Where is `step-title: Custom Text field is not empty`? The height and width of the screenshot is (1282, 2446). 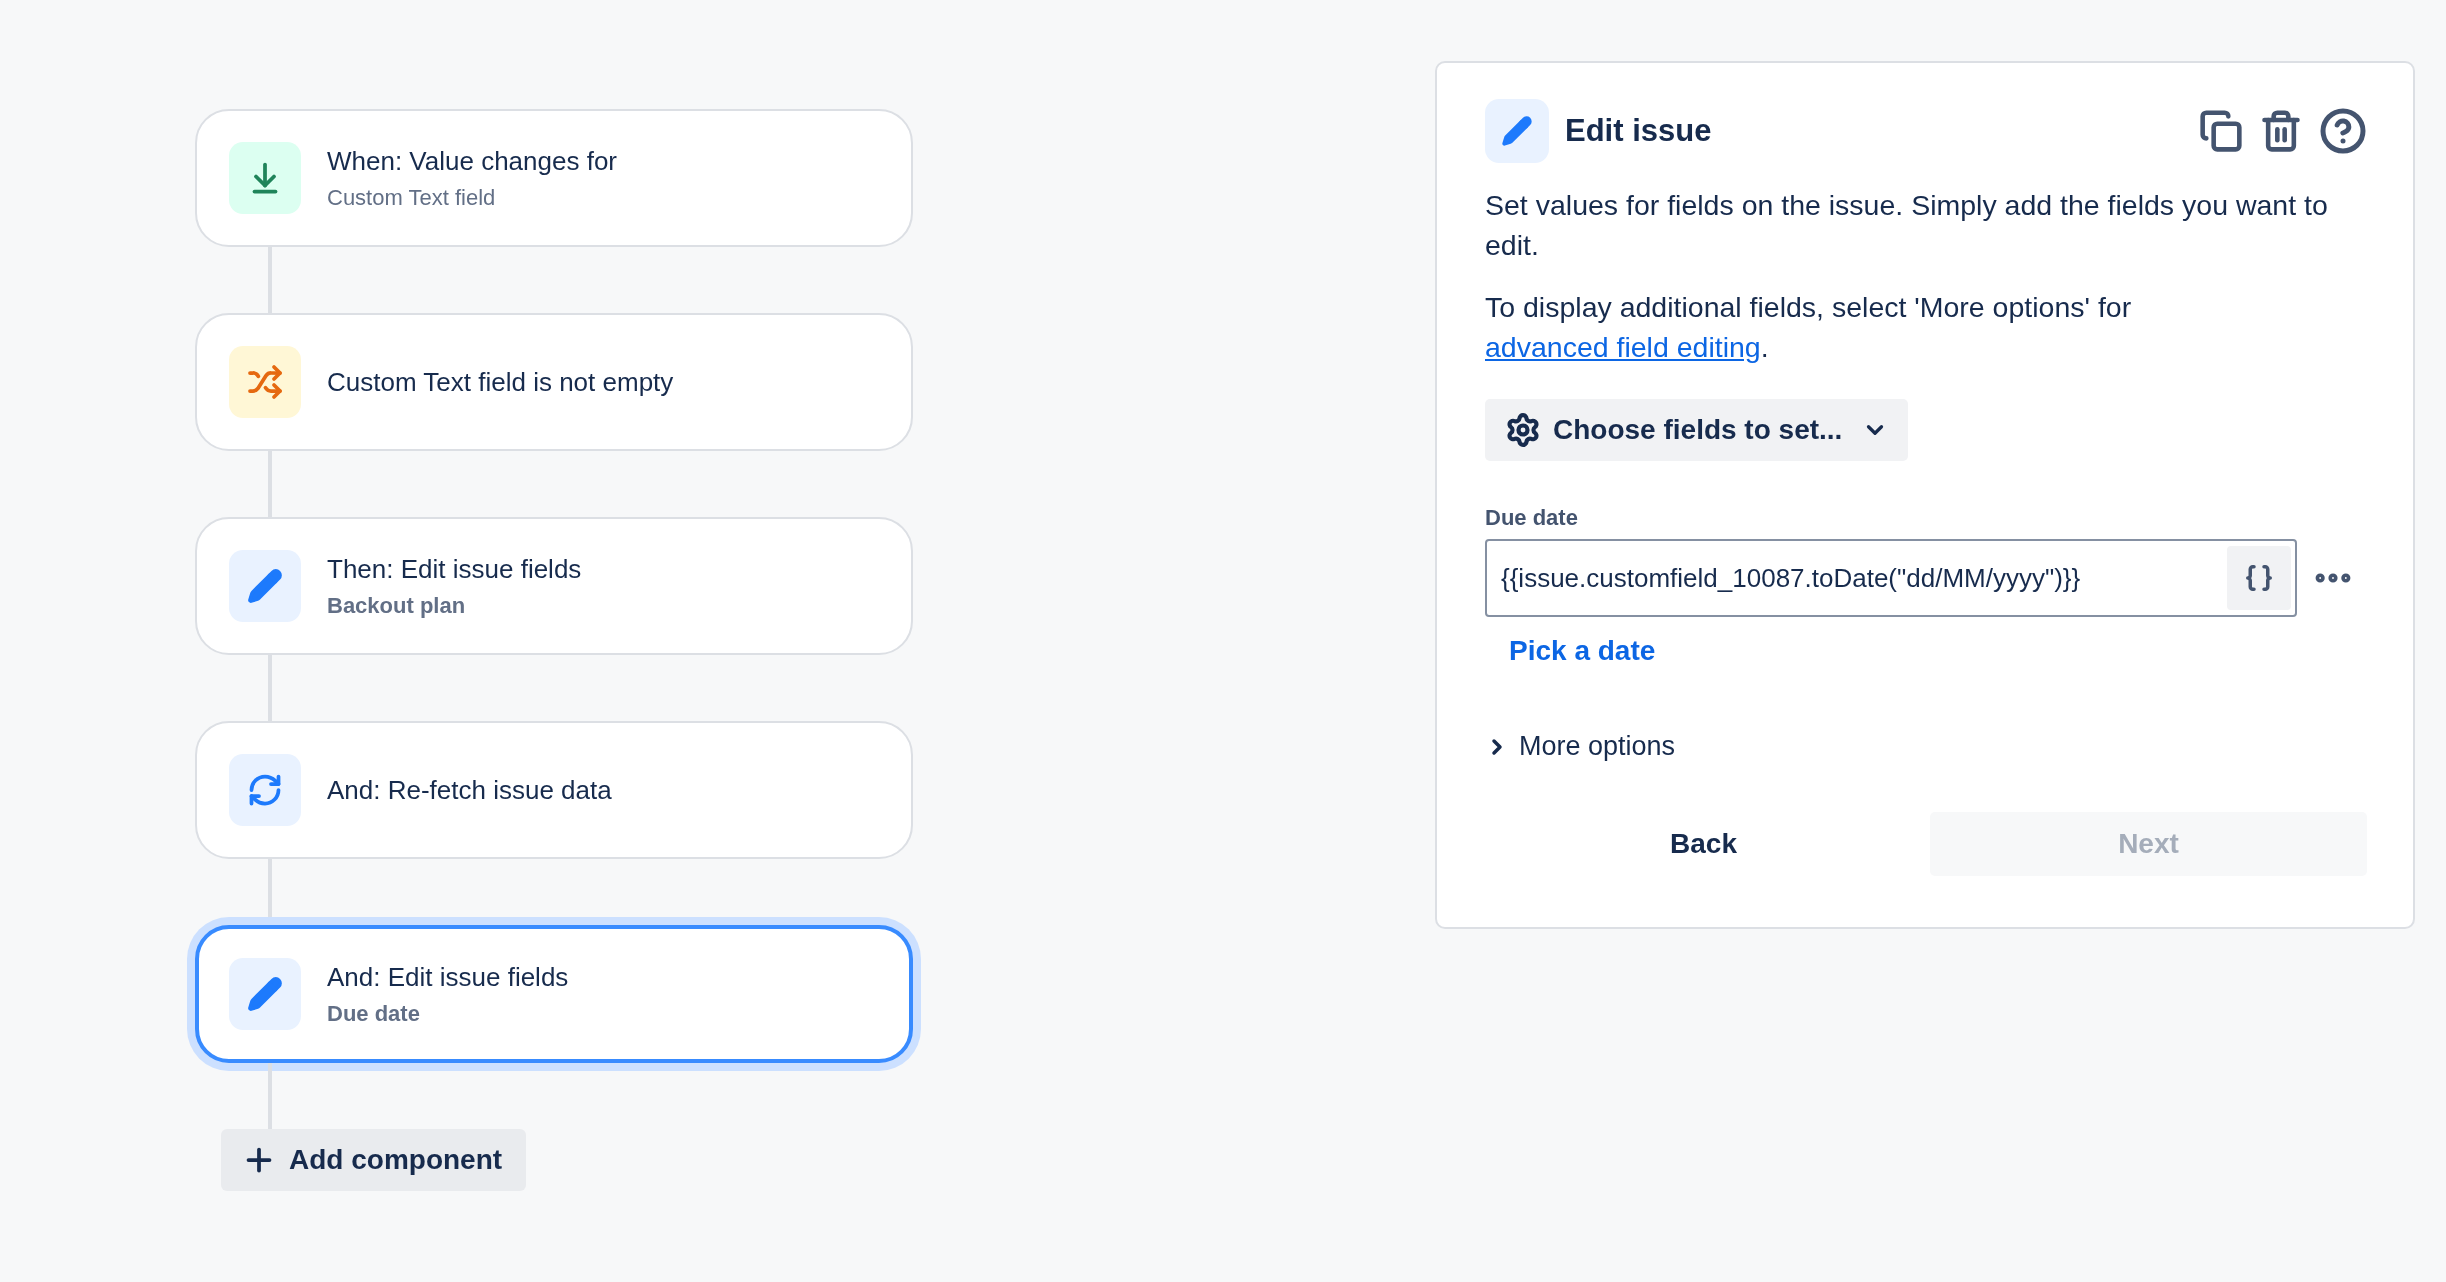 step-title: Custom Text field is not empty is located at coordinates (500, 382).